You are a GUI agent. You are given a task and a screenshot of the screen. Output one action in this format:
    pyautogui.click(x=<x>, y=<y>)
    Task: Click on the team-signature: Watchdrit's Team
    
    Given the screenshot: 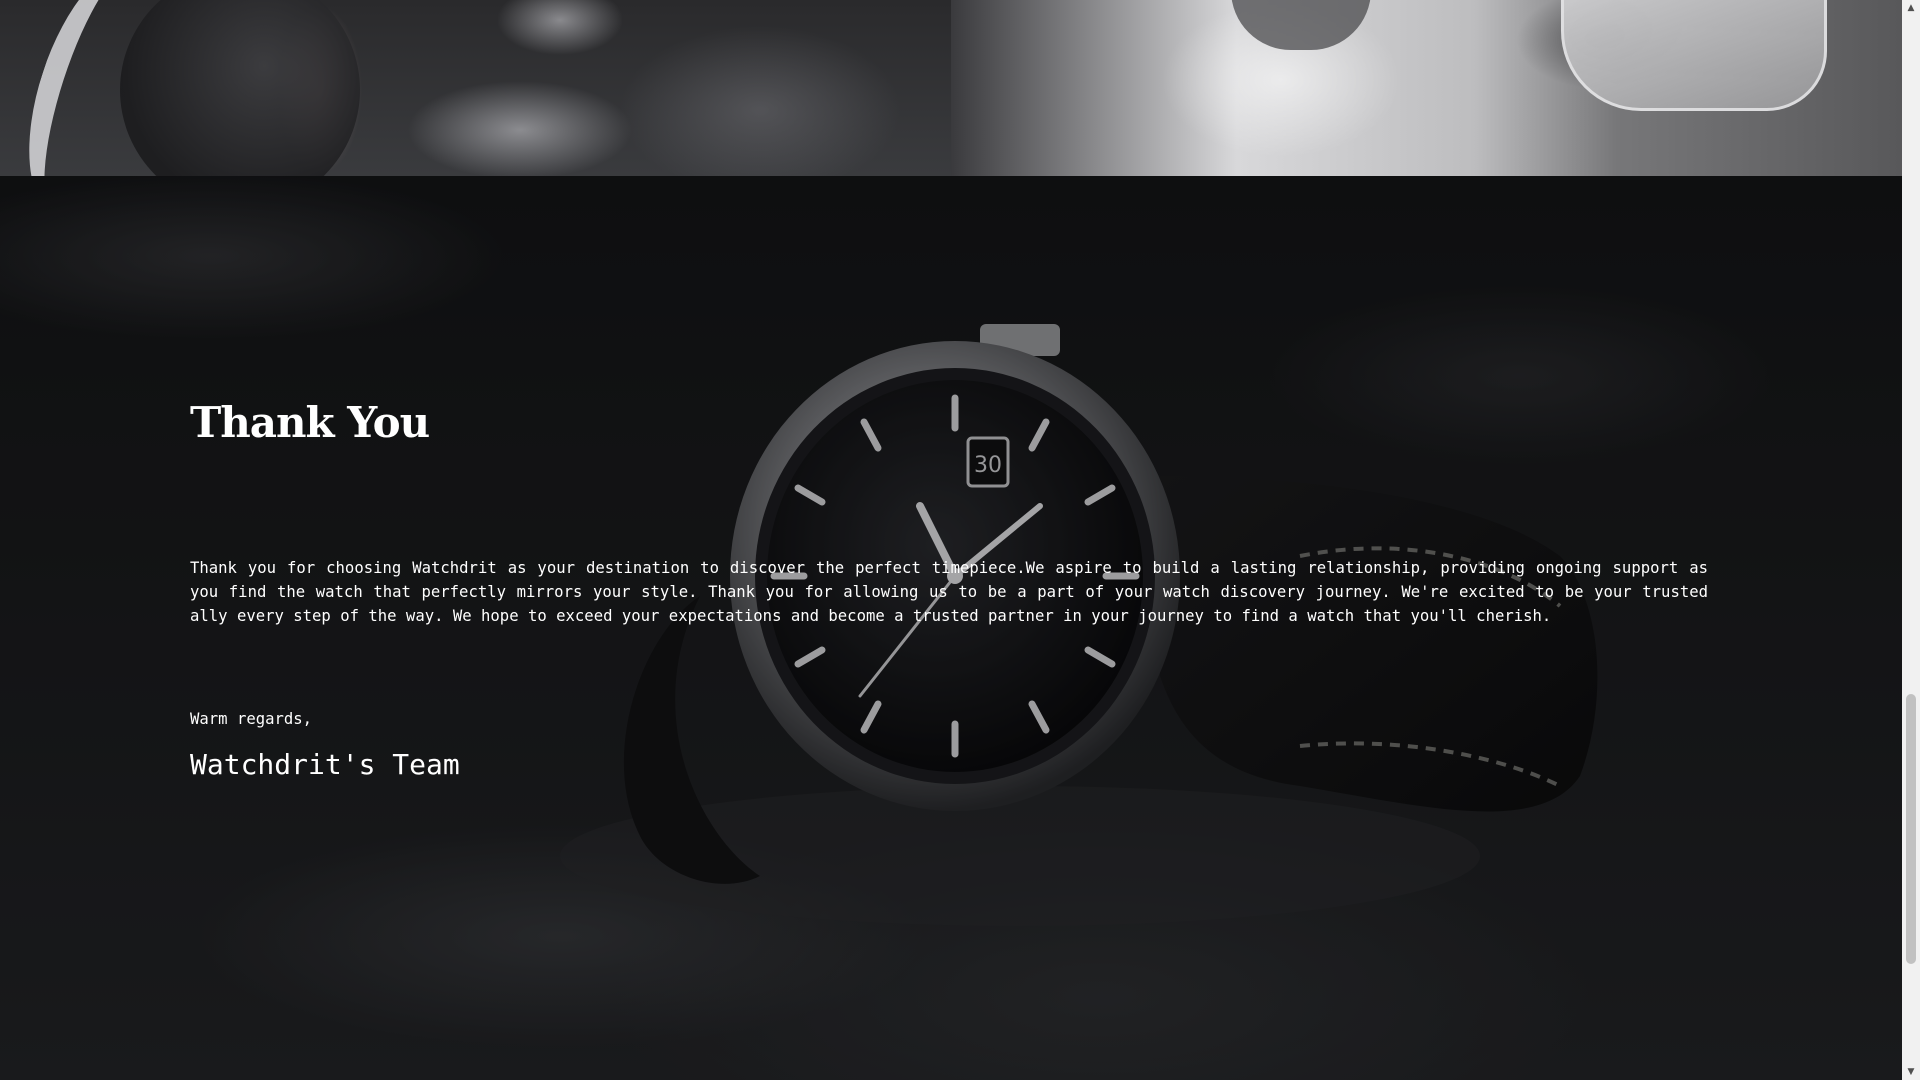 What is the action you would take?
    pyautogui.click(x=325, y=764)
    